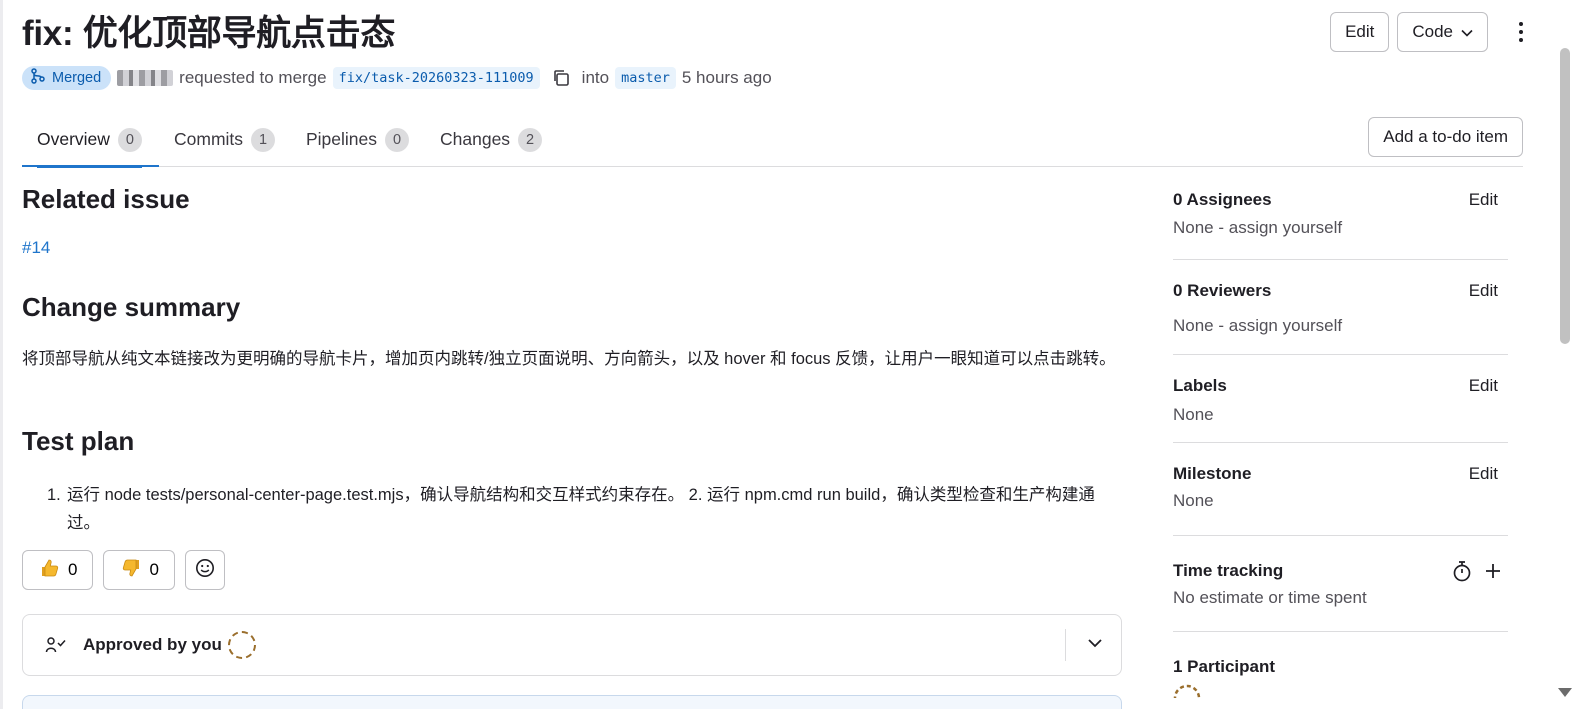 Image resolution: width=1578 pixels, height=709 pixels. Describe the element at coordinates (50, 570) in the screenshot. I see `thumbs-up-icon` at that location.